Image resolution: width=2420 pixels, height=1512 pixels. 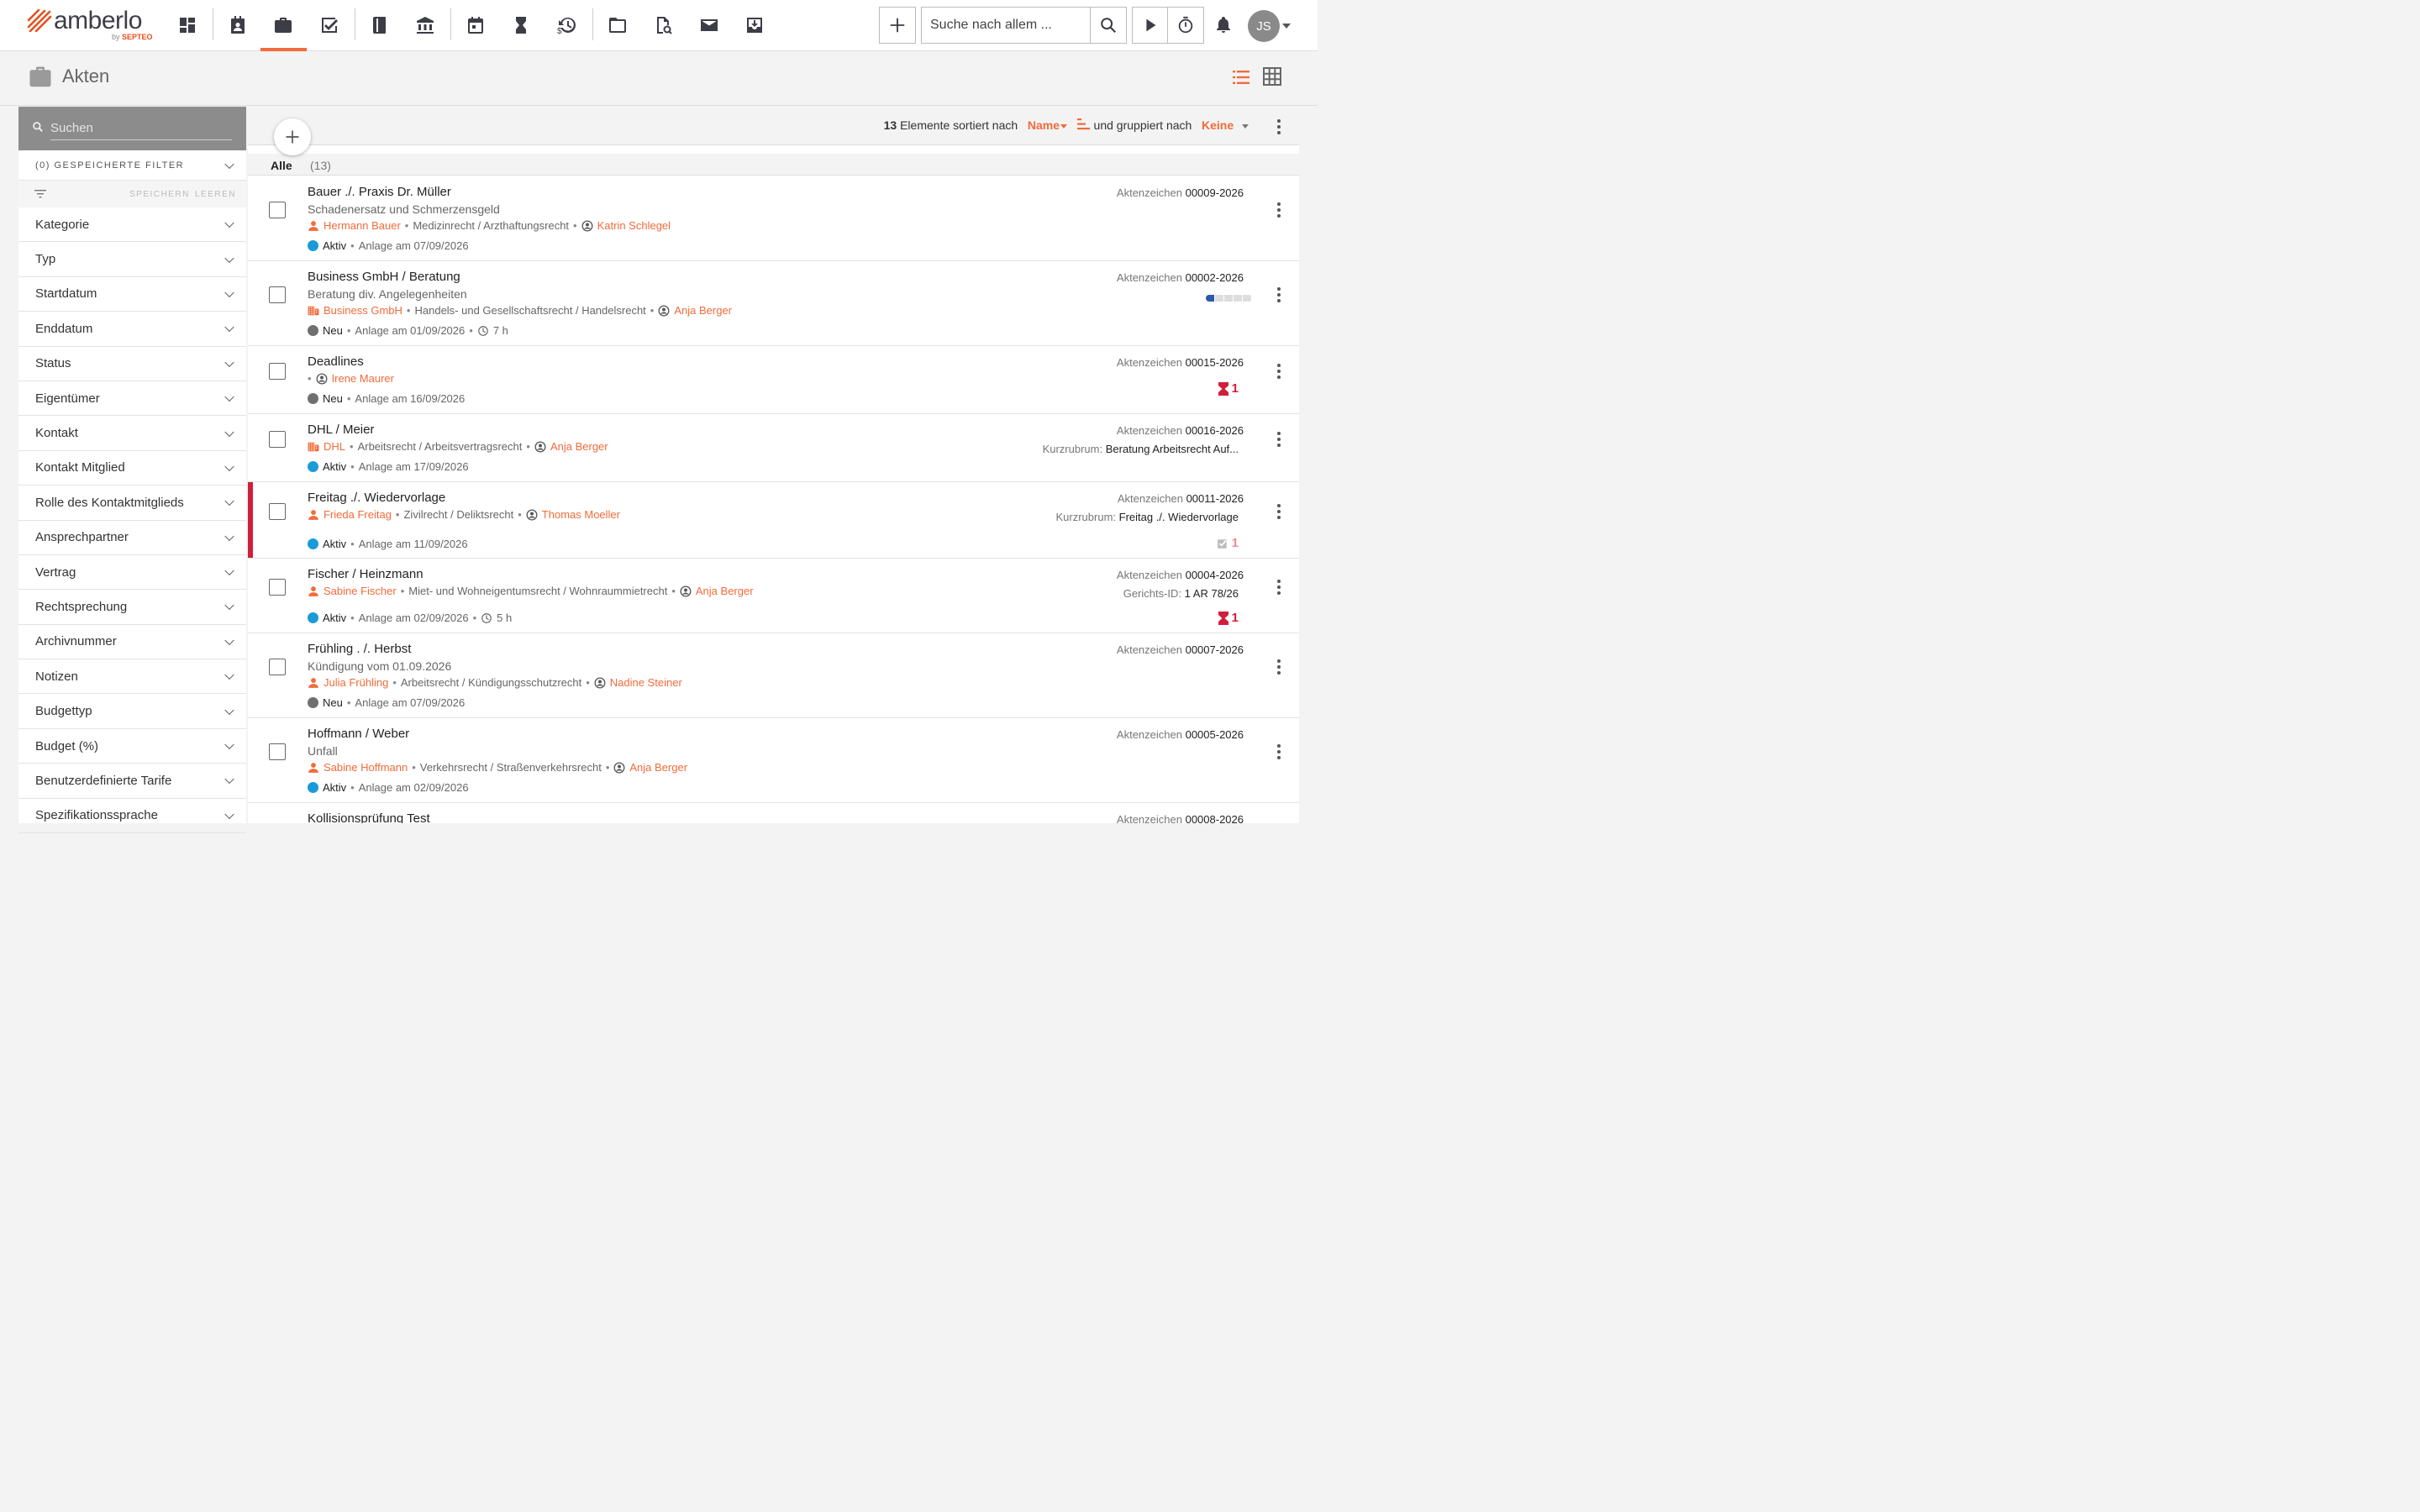 I want to click on filter-item: Enddatum, so click(x=132, y=329).